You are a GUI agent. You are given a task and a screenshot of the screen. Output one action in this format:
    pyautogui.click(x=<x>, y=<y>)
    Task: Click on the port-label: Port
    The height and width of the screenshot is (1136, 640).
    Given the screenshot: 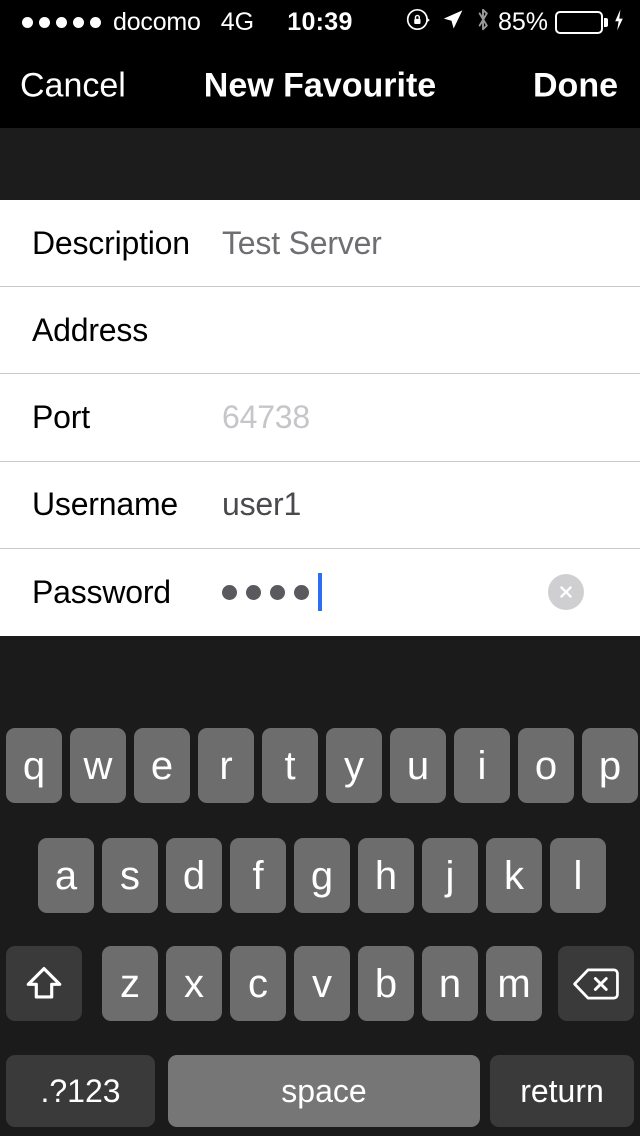 What is the action you would take?
    pyautogui.click(x=61, y=416)
    